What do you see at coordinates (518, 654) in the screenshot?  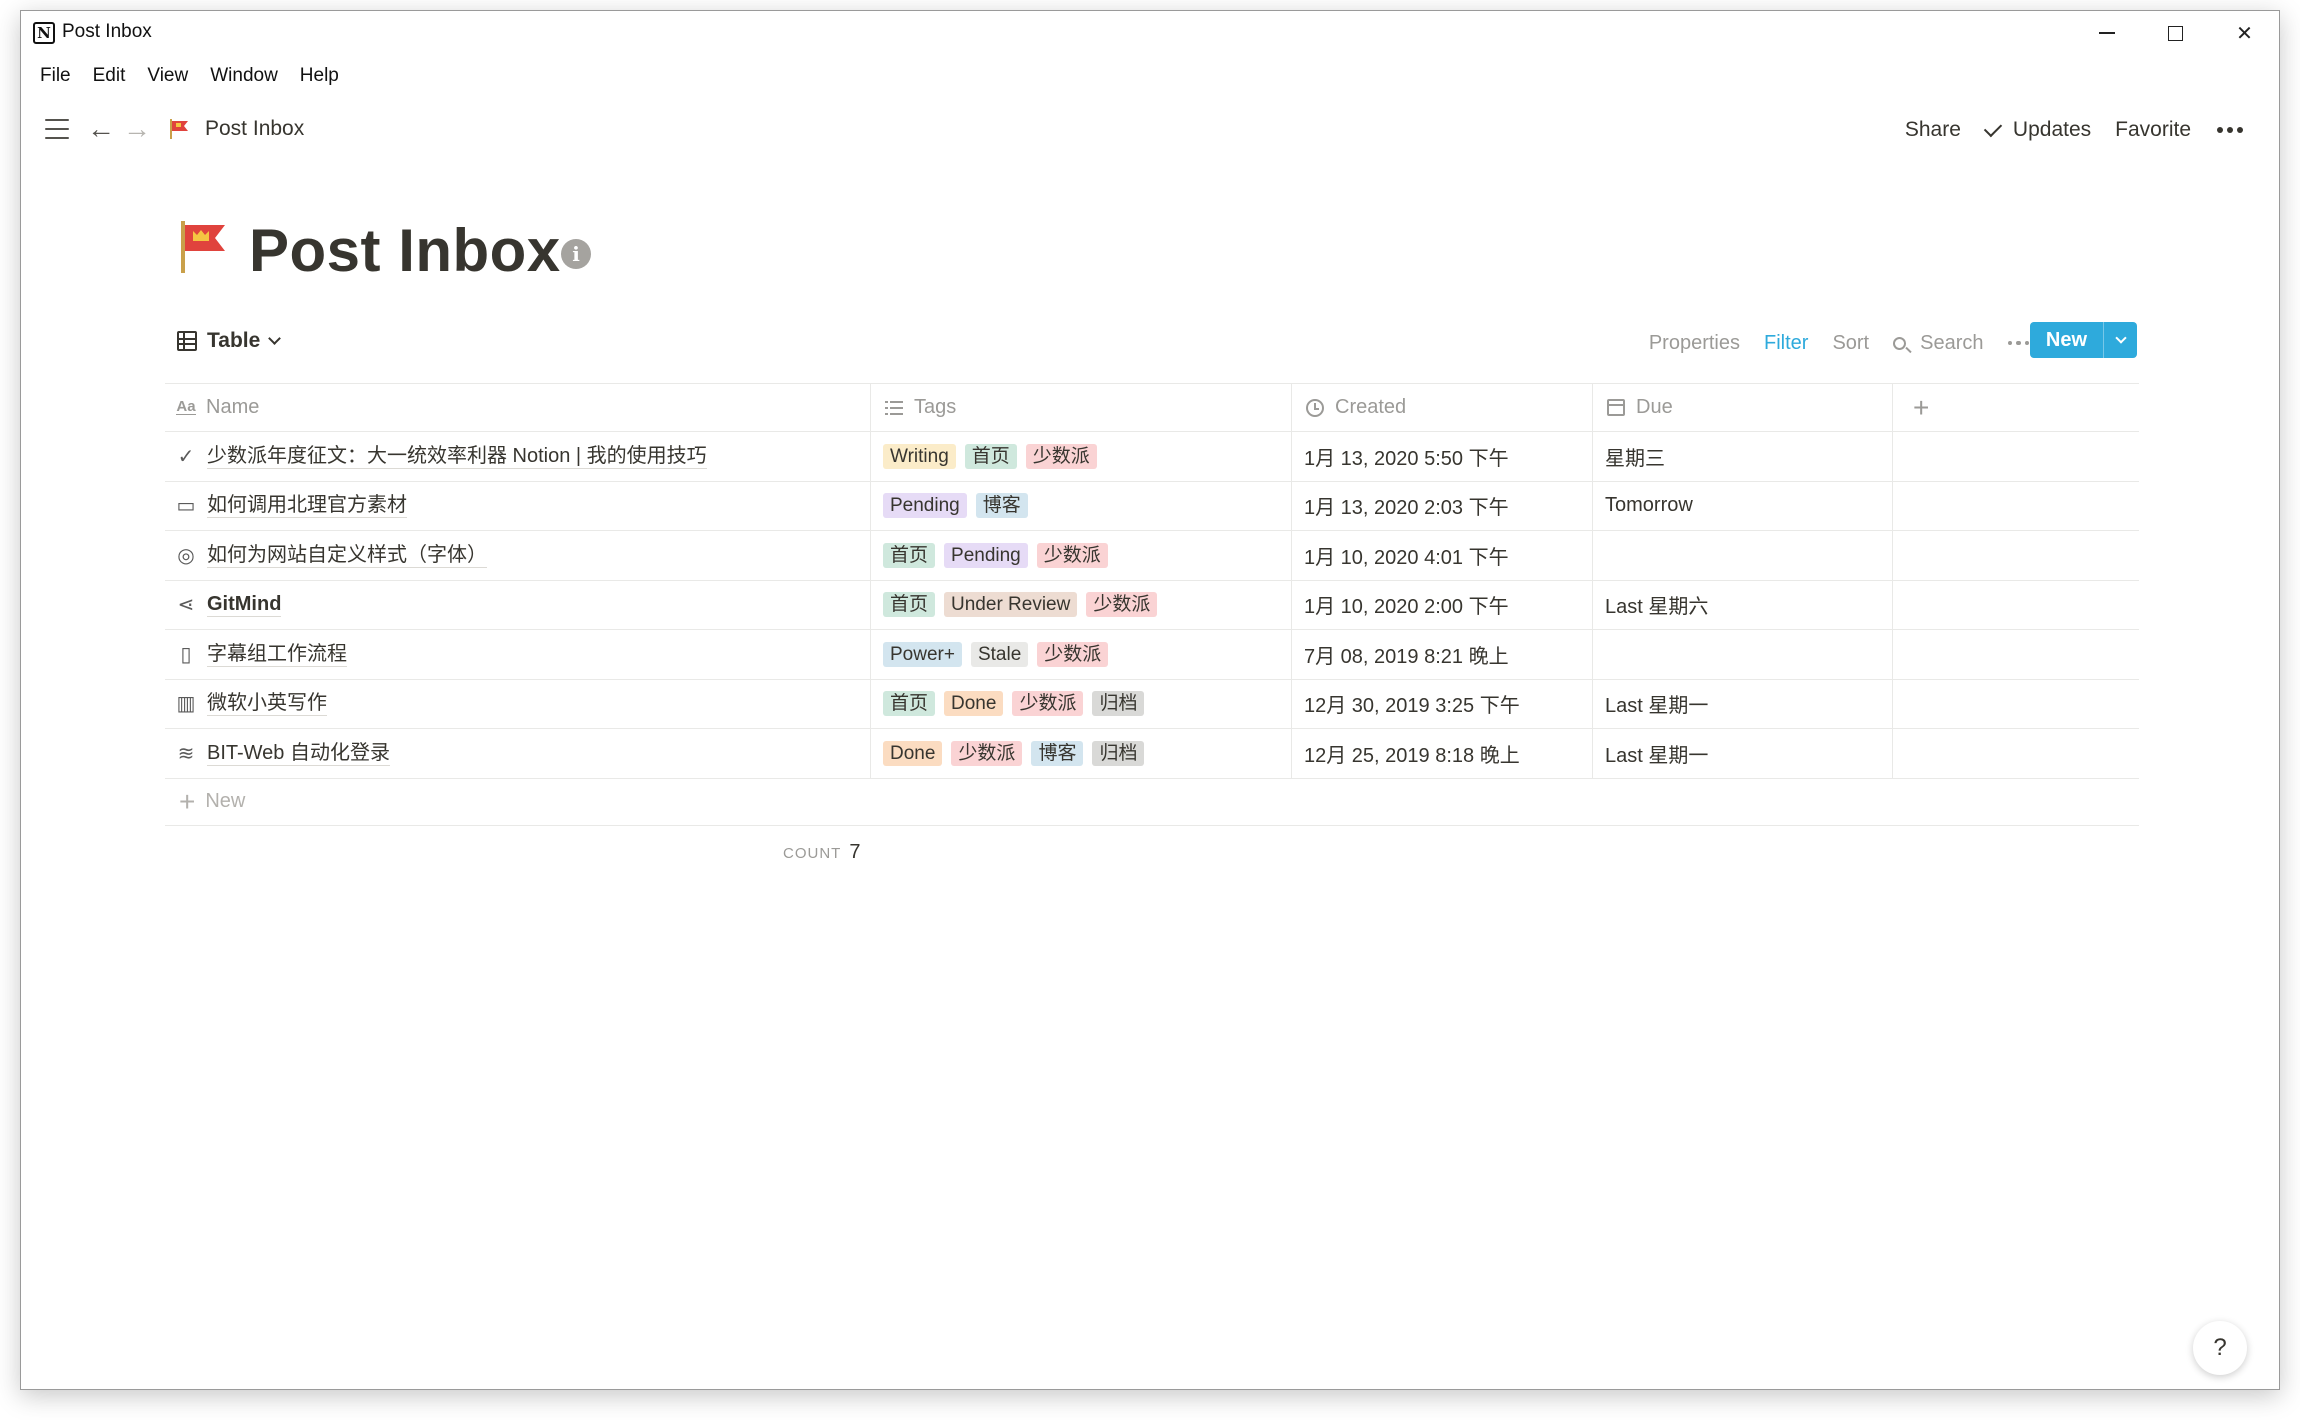 I see `name-cell: ▯ 字幕组工作流程` at bounding box center [518, 654].